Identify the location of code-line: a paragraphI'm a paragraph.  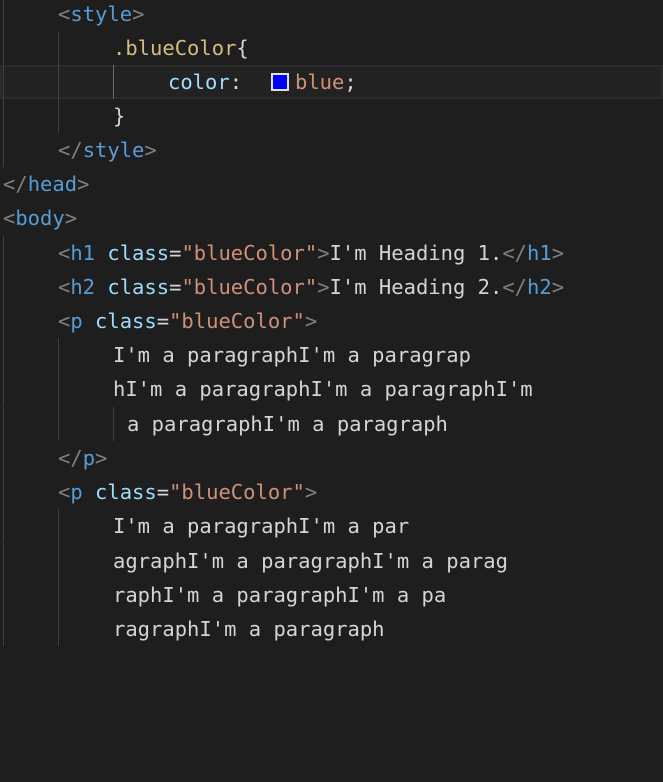
(331, 424).